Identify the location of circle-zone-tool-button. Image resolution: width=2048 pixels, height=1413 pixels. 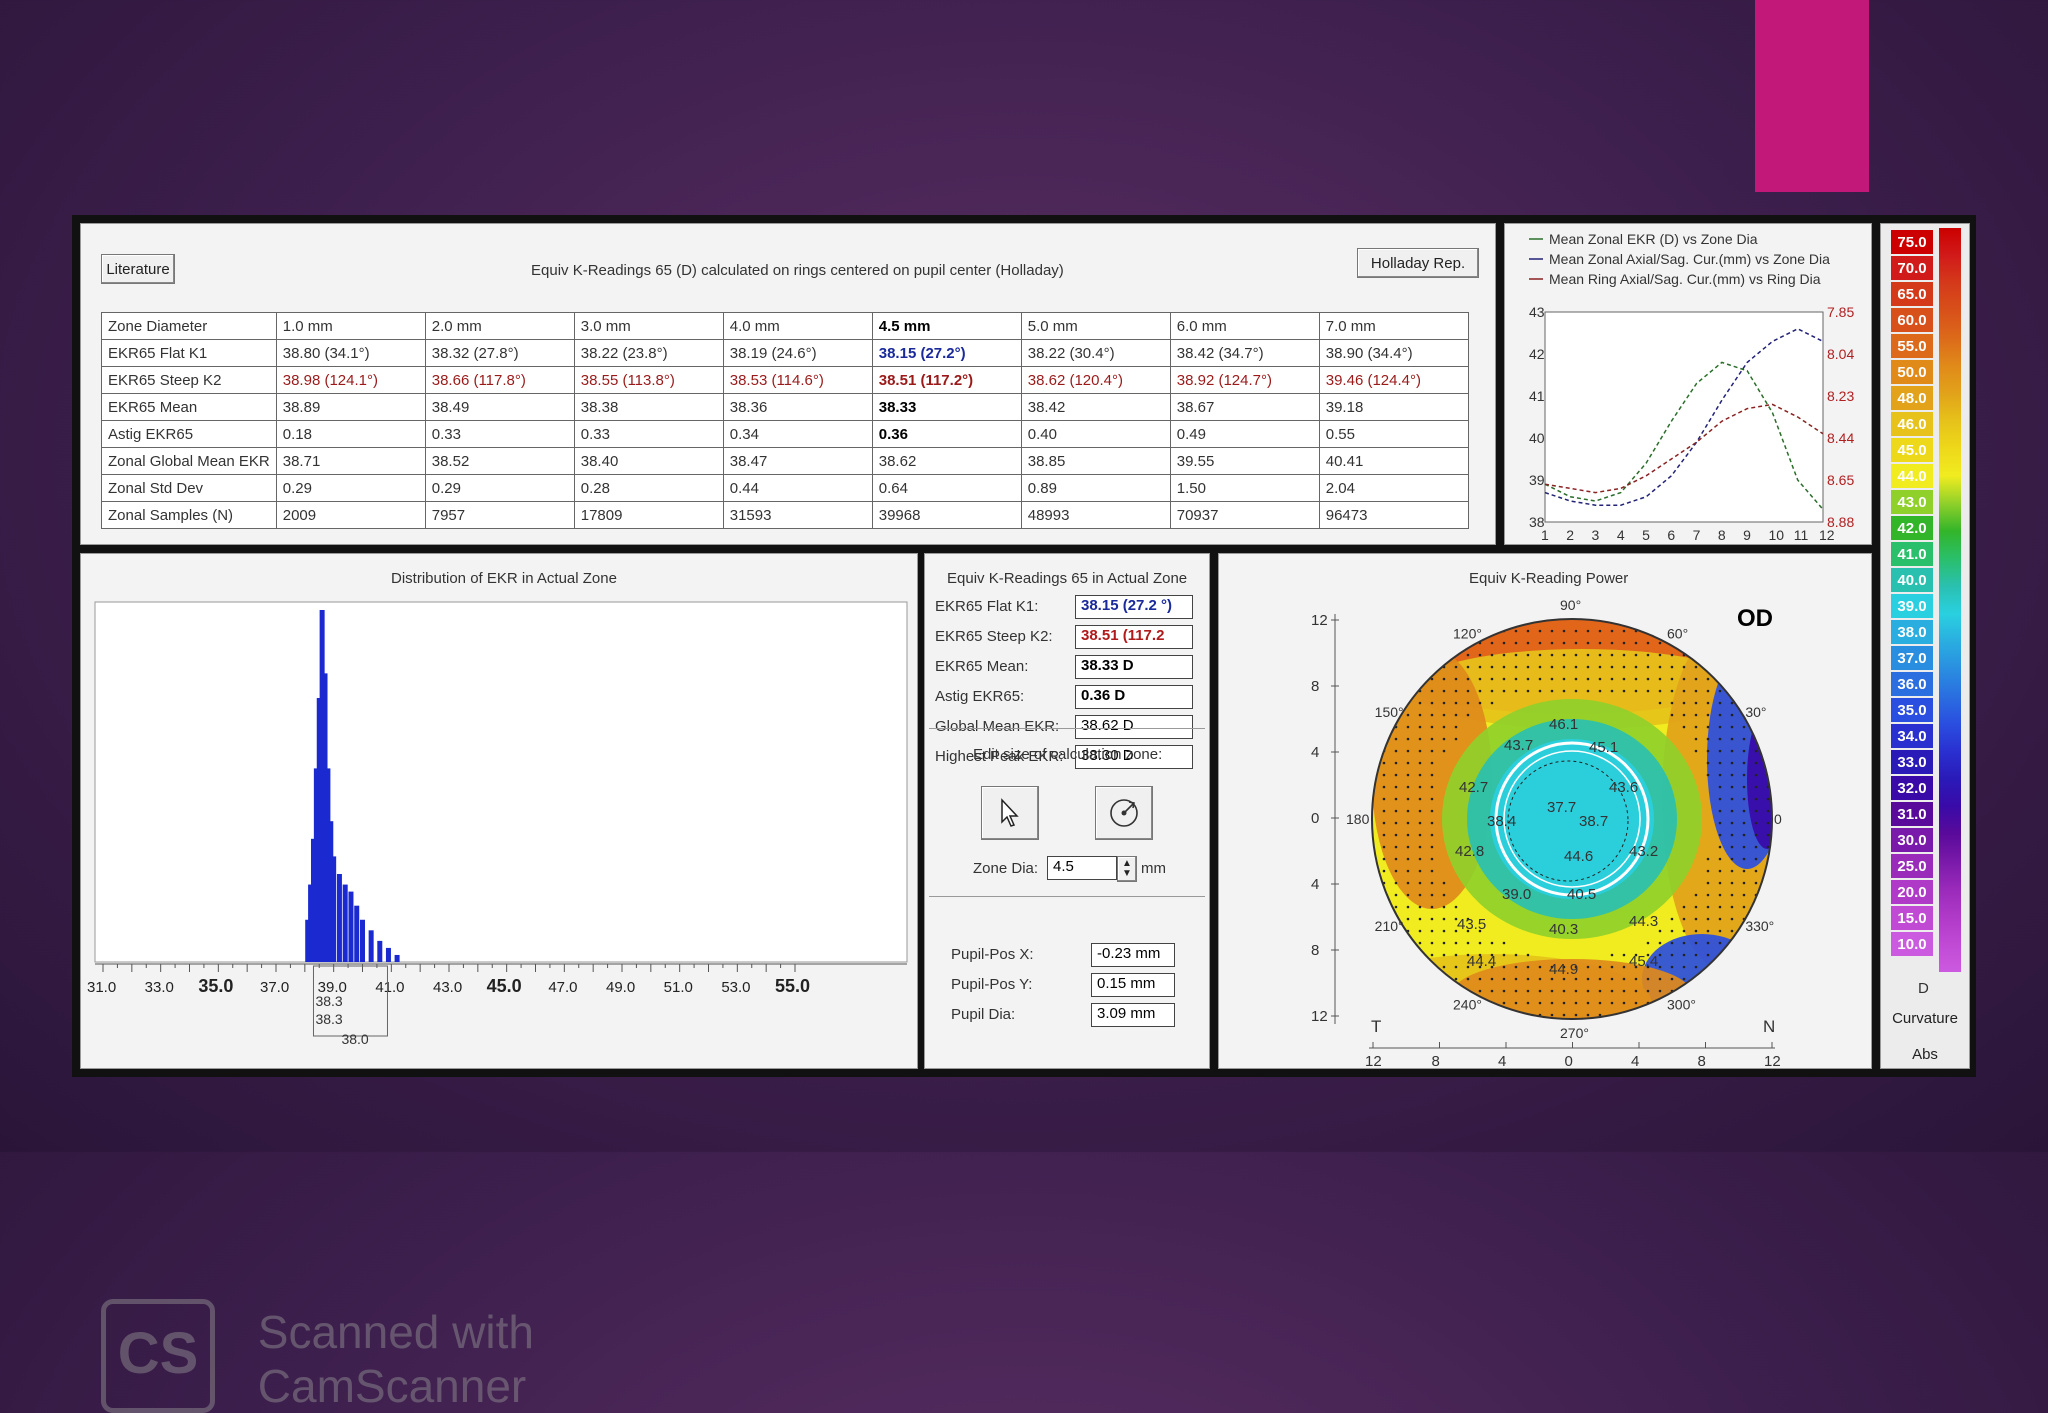
(1124, 813).